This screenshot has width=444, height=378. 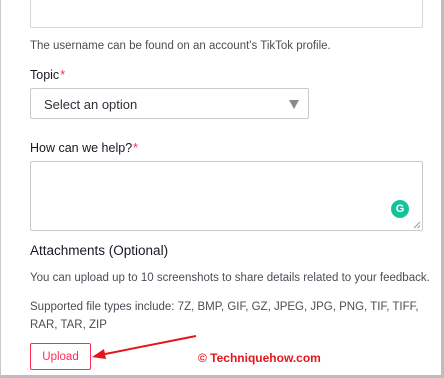 I want to click on dropdown-arrow-icon, so click(x=294, y=104).